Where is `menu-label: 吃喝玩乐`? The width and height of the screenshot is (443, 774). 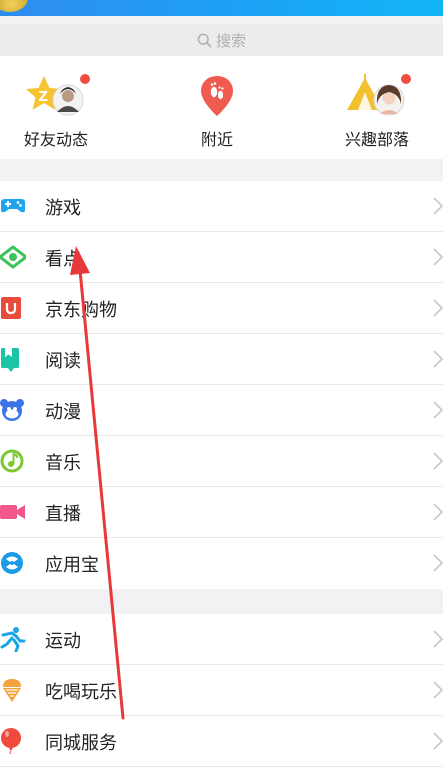 menu-label: 吃喝玩乐 is located at coordinates (81, 692).